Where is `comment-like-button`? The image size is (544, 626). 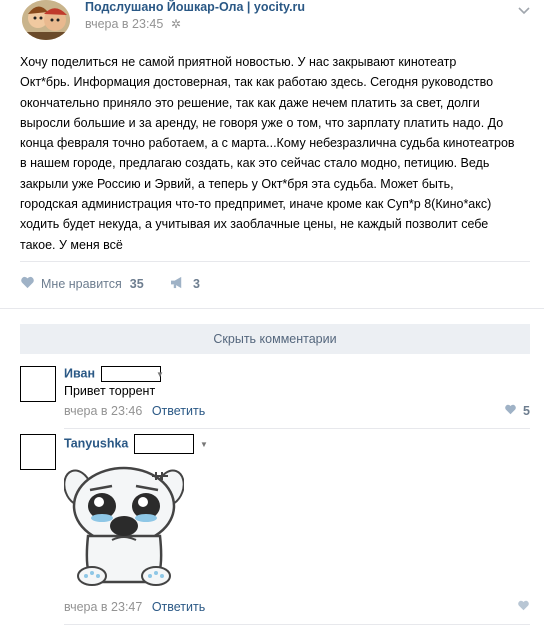
comment-like-button is located at coordinates (523, 607).